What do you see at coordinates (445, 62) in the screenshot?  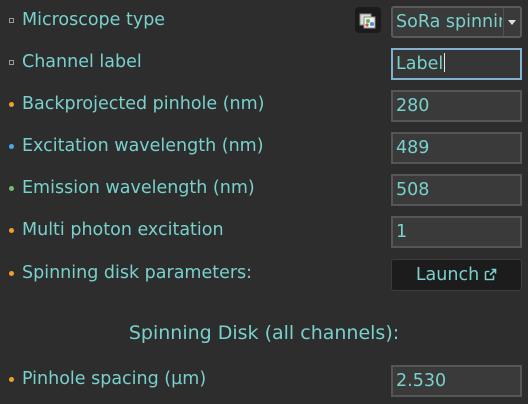 I see `text-caret` at bounding box center [445, 62].